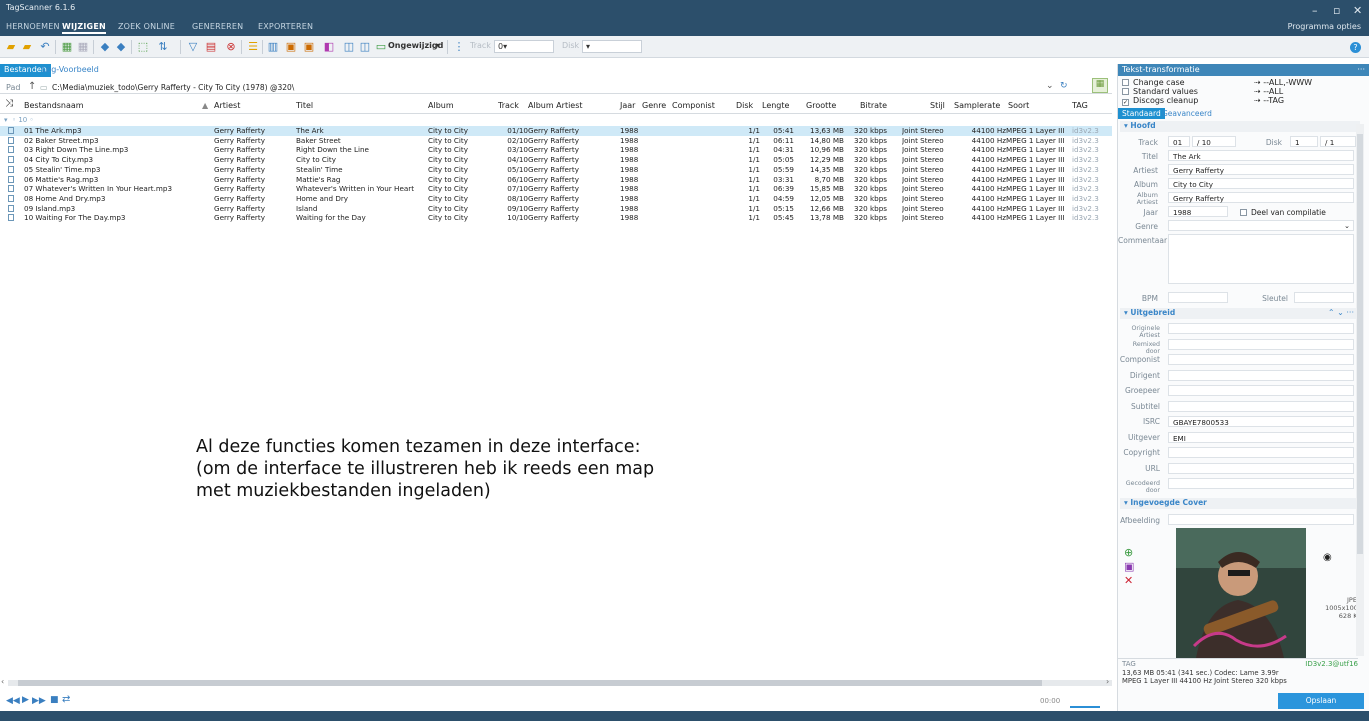  I want to click on undo-icon: ↶, so click(45, 47).